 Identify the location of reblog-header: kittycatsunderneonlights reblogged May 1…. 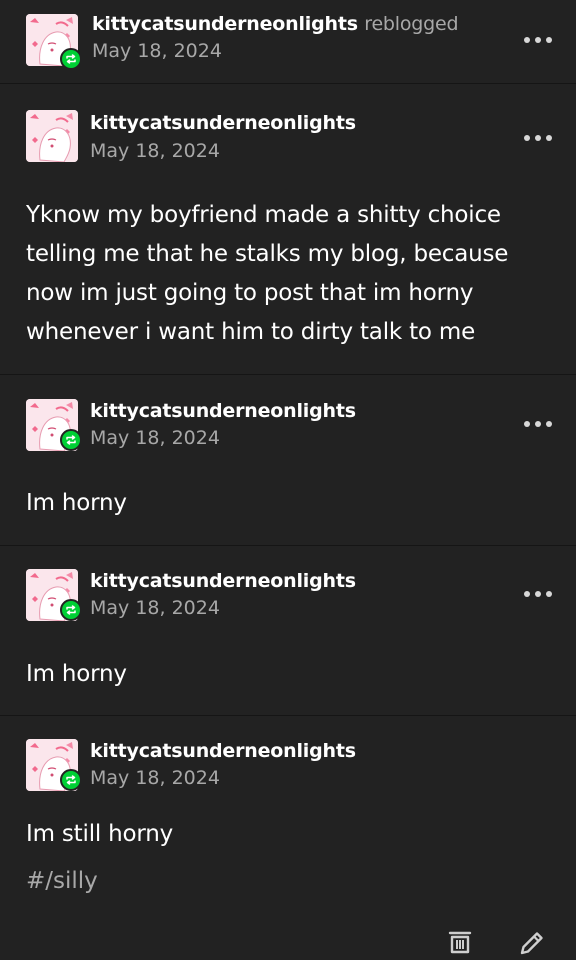
(288, 42).